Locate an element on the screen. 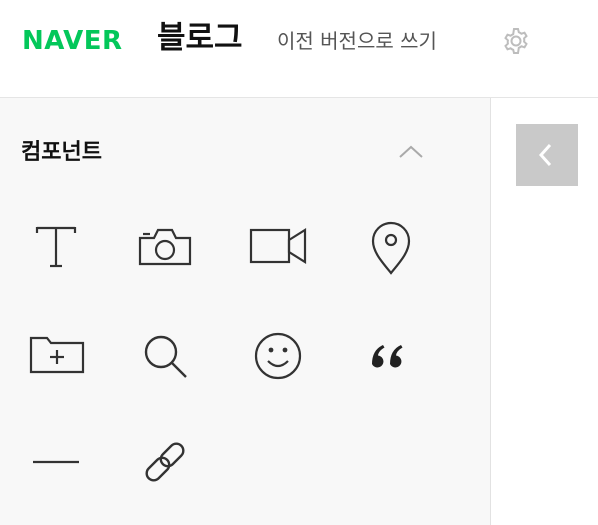 Image resolution: width=598 pixels, height=525 pixels. component-text-button is located at coordinates (56, 245).